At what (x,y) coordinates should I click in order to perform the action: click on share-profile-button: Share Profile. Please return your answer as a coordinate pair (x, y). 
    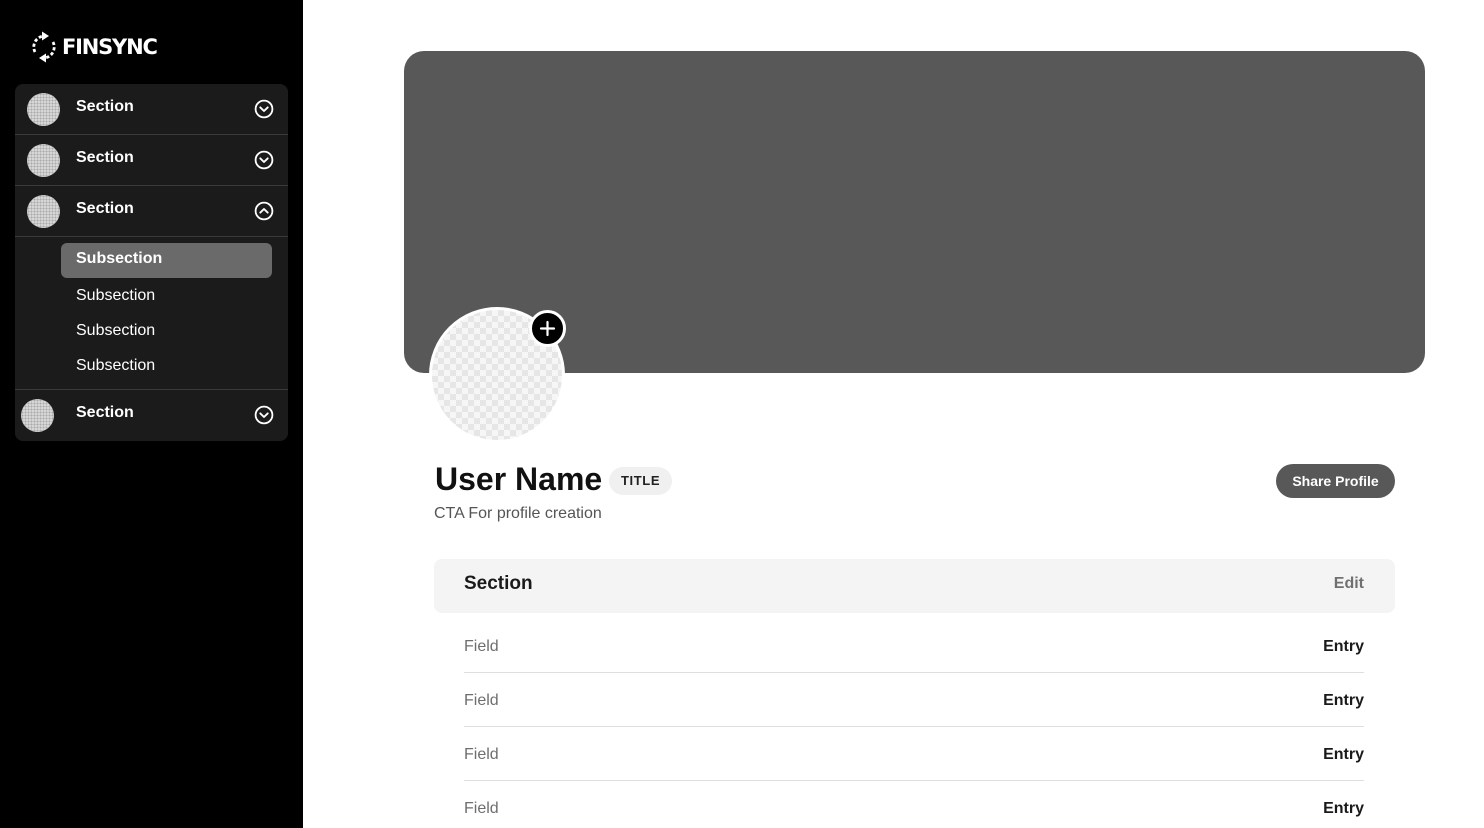
    Looking at the image, I should click on (1335, 481).